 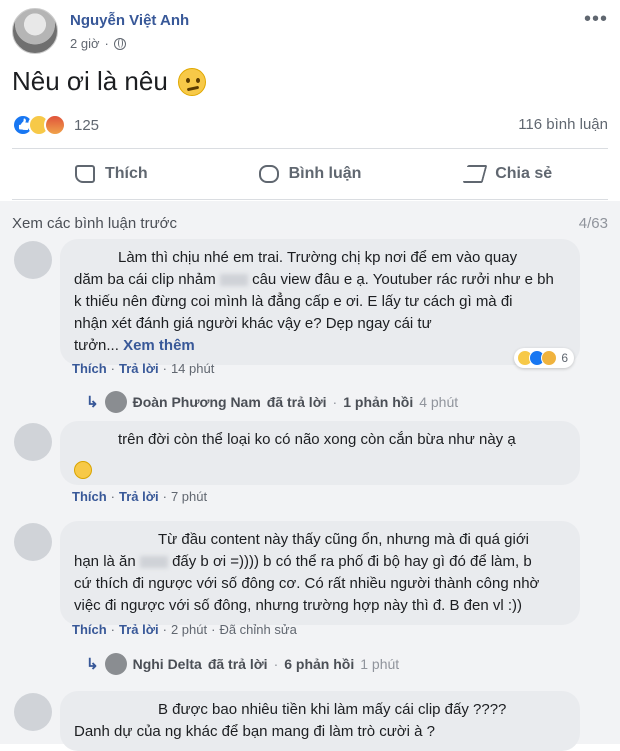 What do you see at coordinates (90, 81) in the screenshot?
I see `post-text-content: Nêu ơi là nêu` at bounding box center [90, 81].